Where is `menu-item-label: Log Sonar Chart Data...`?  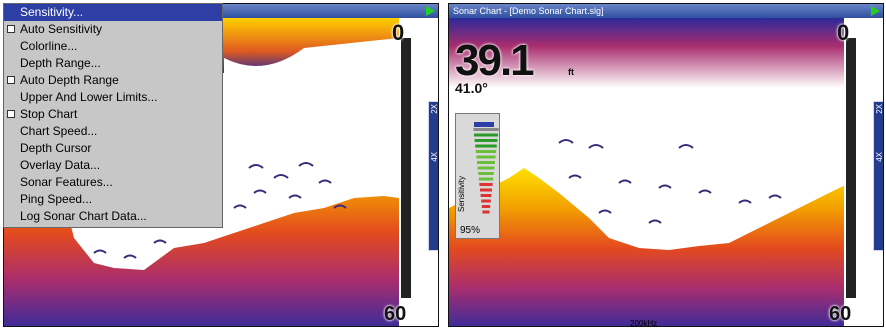 menu-item-label: Log Sonar Chart Data... is located at coordinates (83, 216).